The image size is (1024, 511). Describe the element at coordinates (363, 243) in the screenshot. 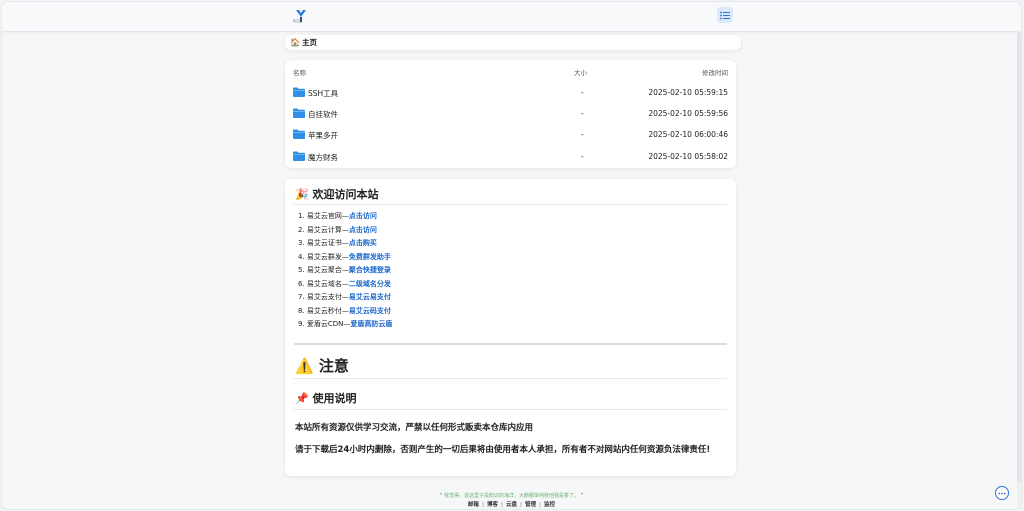

I see `service-link: 点击购买` at that location.